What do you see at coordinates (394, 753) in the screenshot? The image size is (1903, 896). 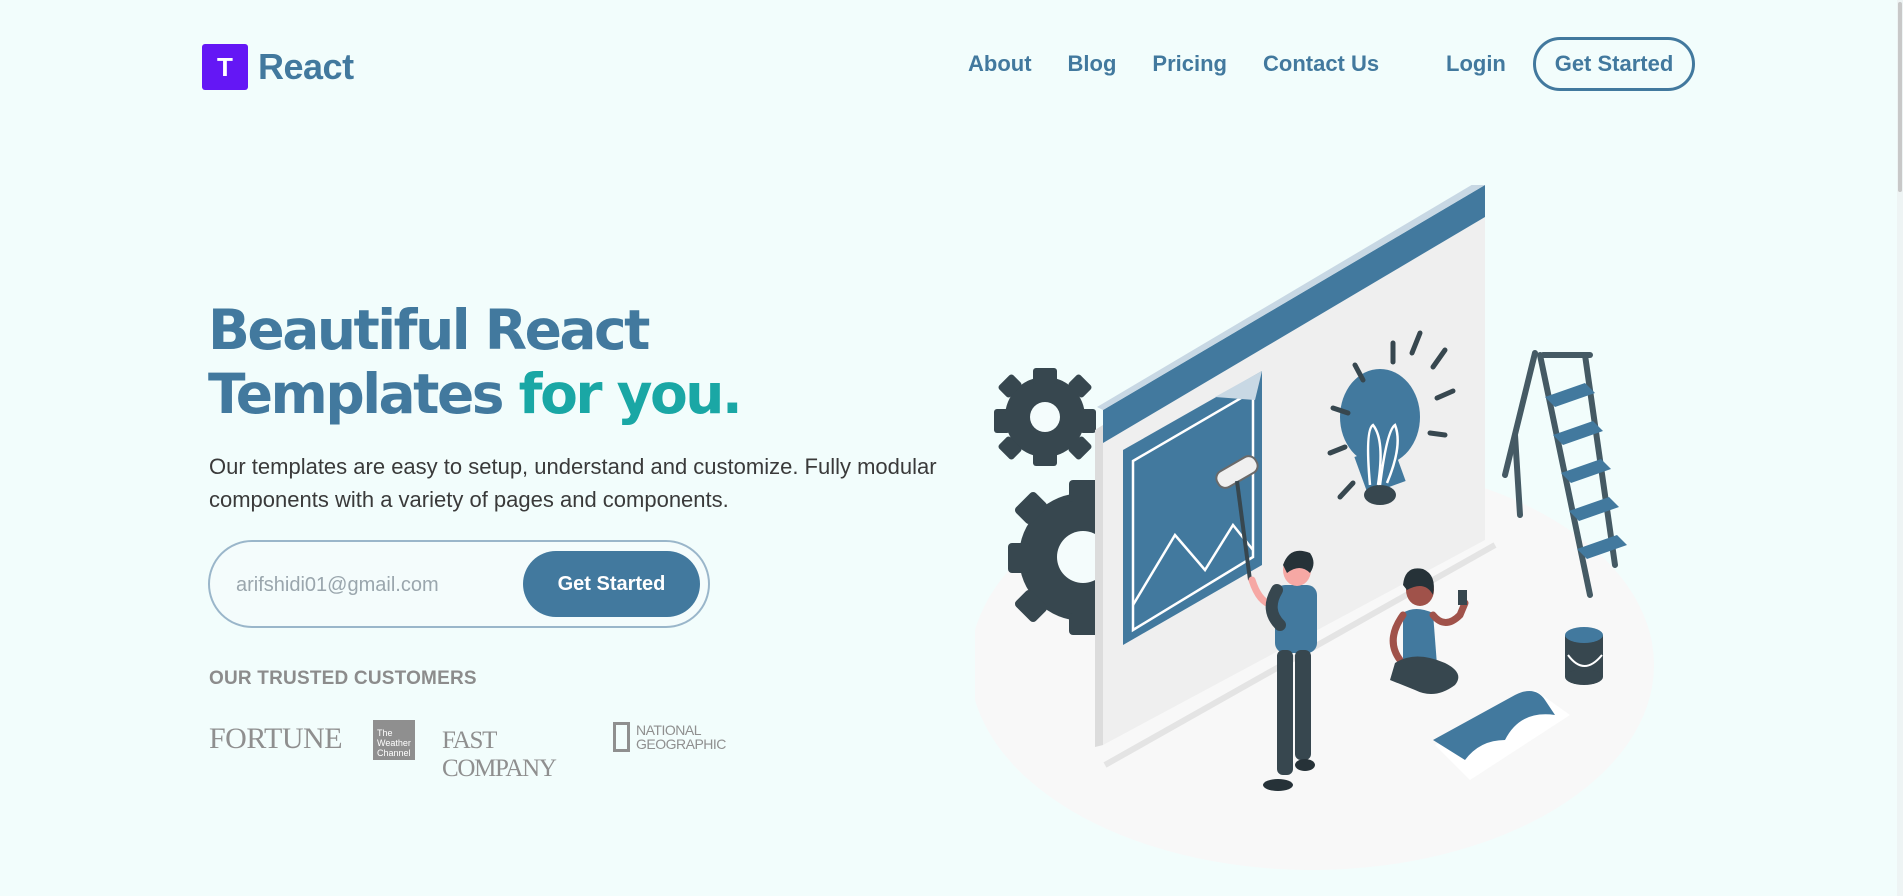 I see `weather-channel-line-3: Channel` at bounding box center [394, 753].